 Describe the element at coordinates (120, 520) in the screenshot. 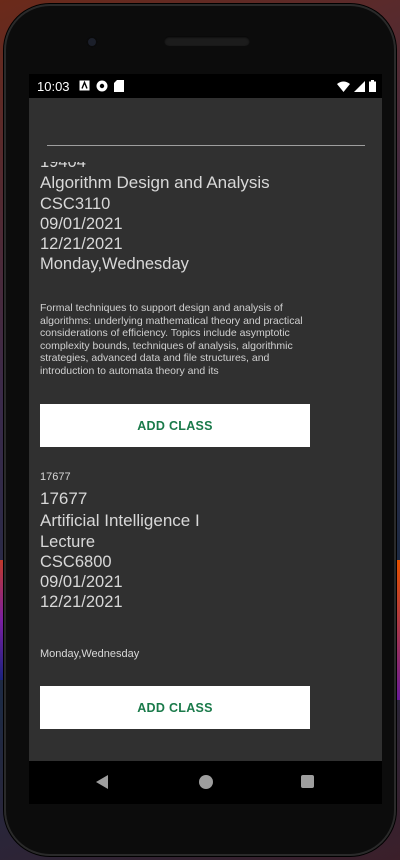

I see `course-title: Artificial Intelligence I` at that location.